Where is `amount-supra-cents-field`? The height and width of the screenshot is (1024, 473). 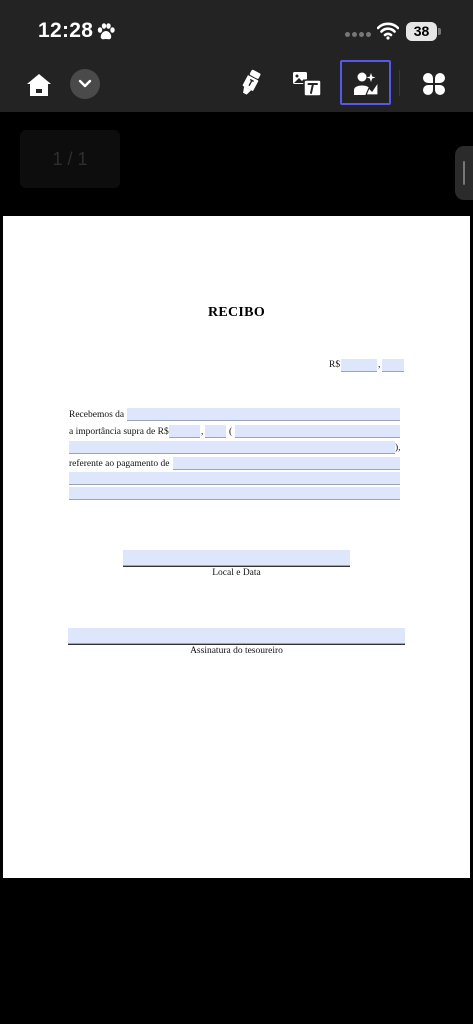 amount-supra-cents-field is located at coordinates (215, 431).